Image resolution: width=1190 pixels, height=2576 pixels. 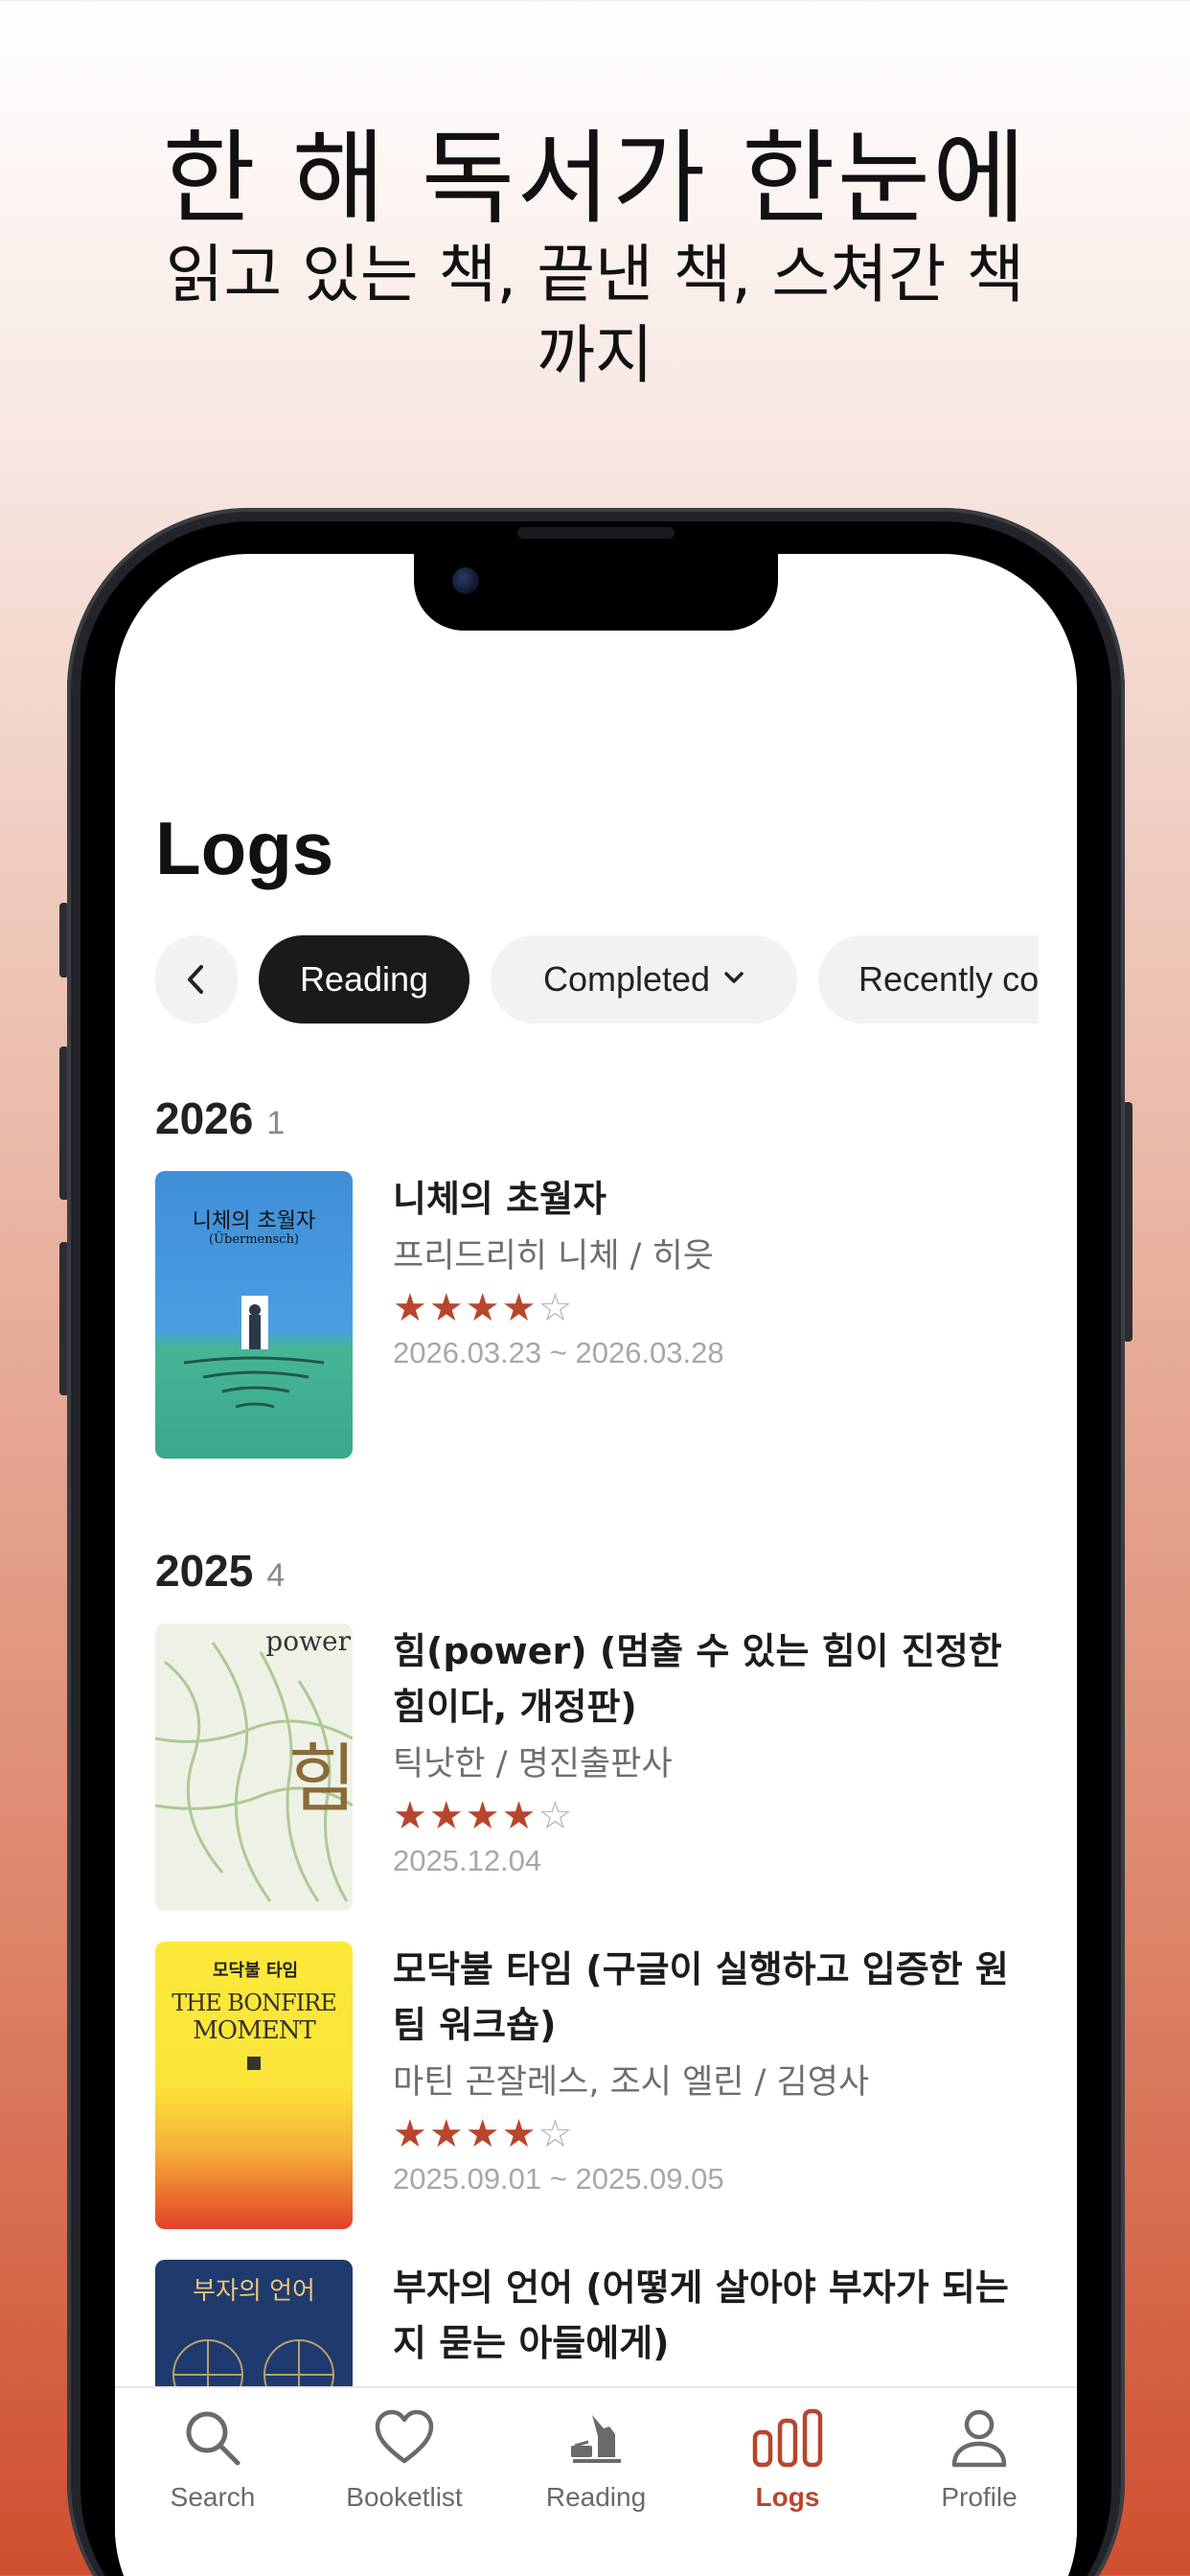 What do you see at coordinates (595, 315) in the screenshot?
I see `promo-subline: 읽고 있는 책, 끝낸 책, 스쳐간 책까지` at bounding box center [595, 315].